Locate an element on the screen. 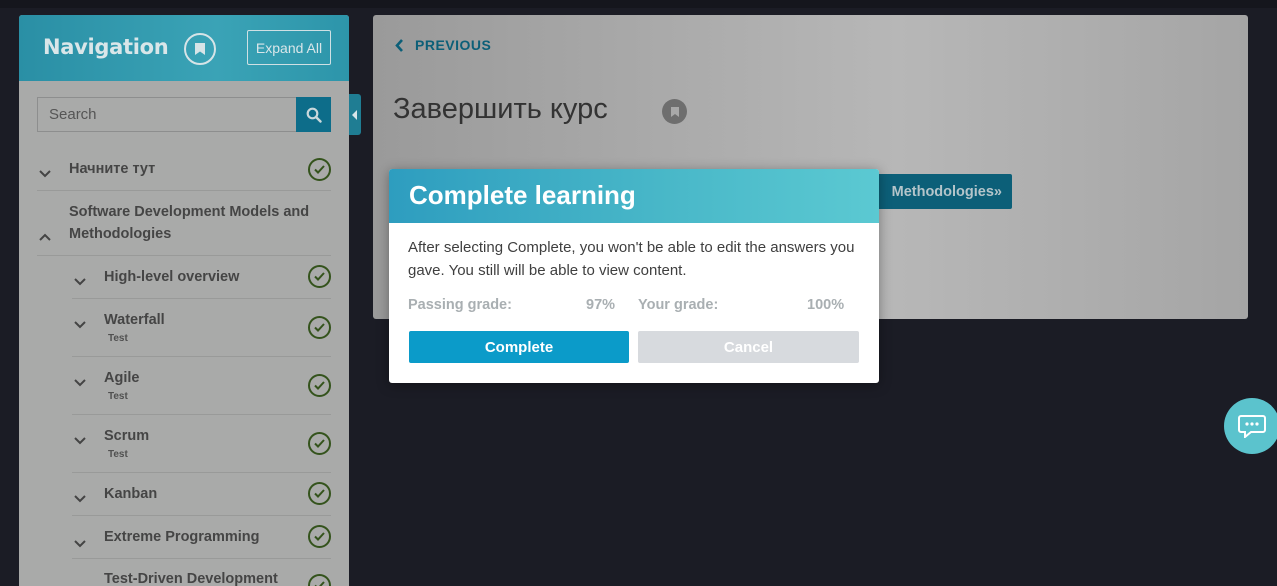  sidebar-bookmark-button is located at coordinates (200, 49).